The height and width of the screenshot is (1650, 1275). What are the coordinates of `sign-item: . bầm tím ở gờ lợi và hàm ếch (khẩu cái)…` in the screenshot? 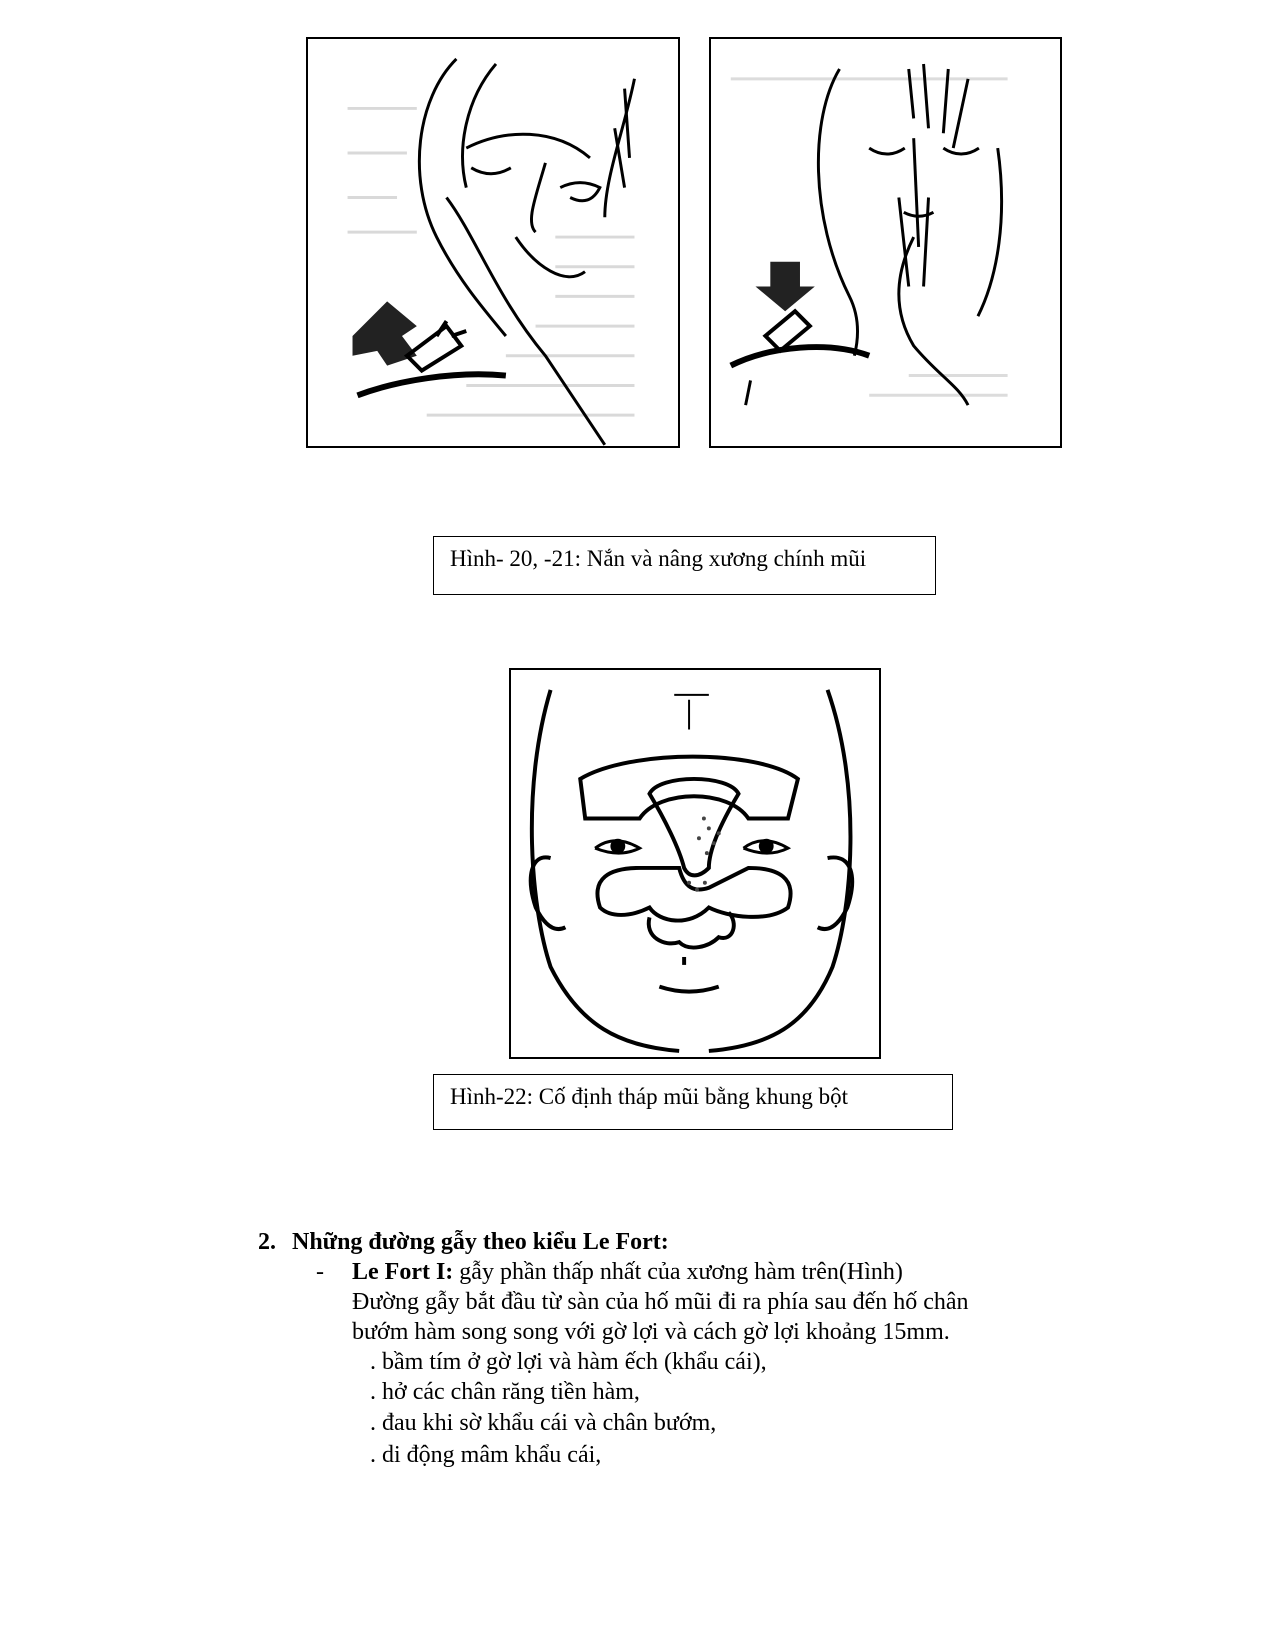 It's located at (568, 1362).